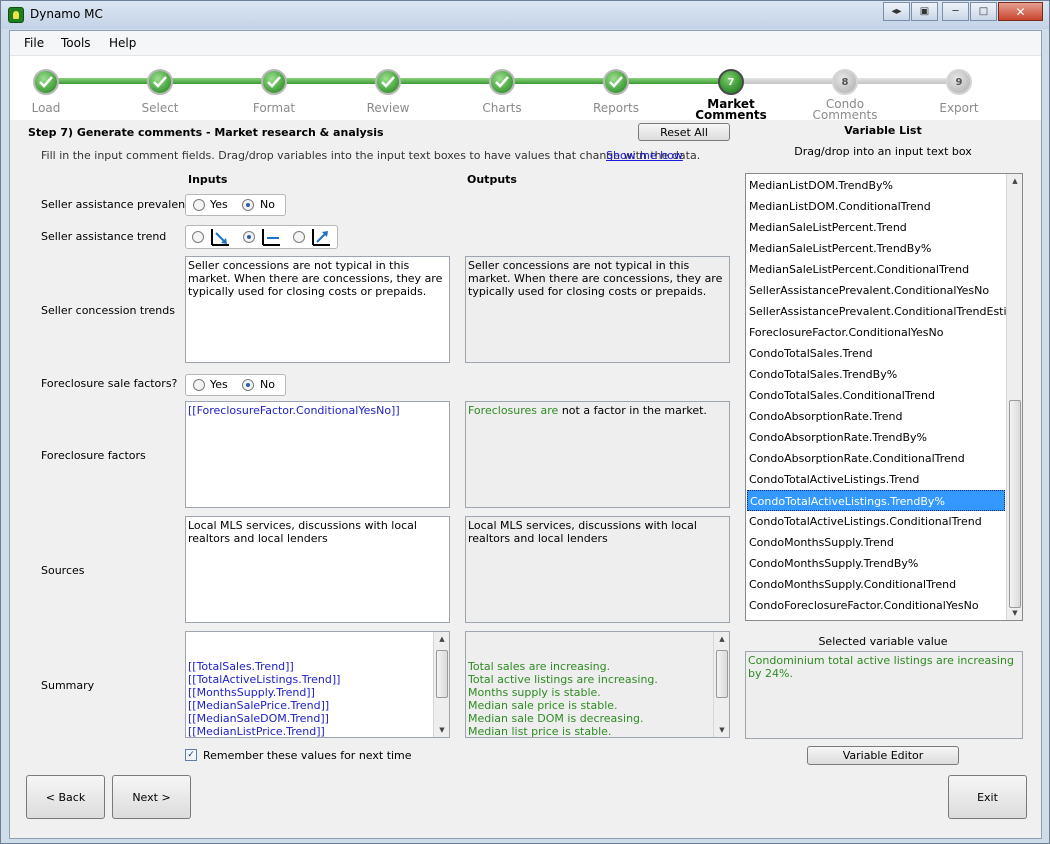 Image resolution: width=1050 pixels, height=844 pixels. I want to click on step-7-label: Market Comments, so click(731, 109).